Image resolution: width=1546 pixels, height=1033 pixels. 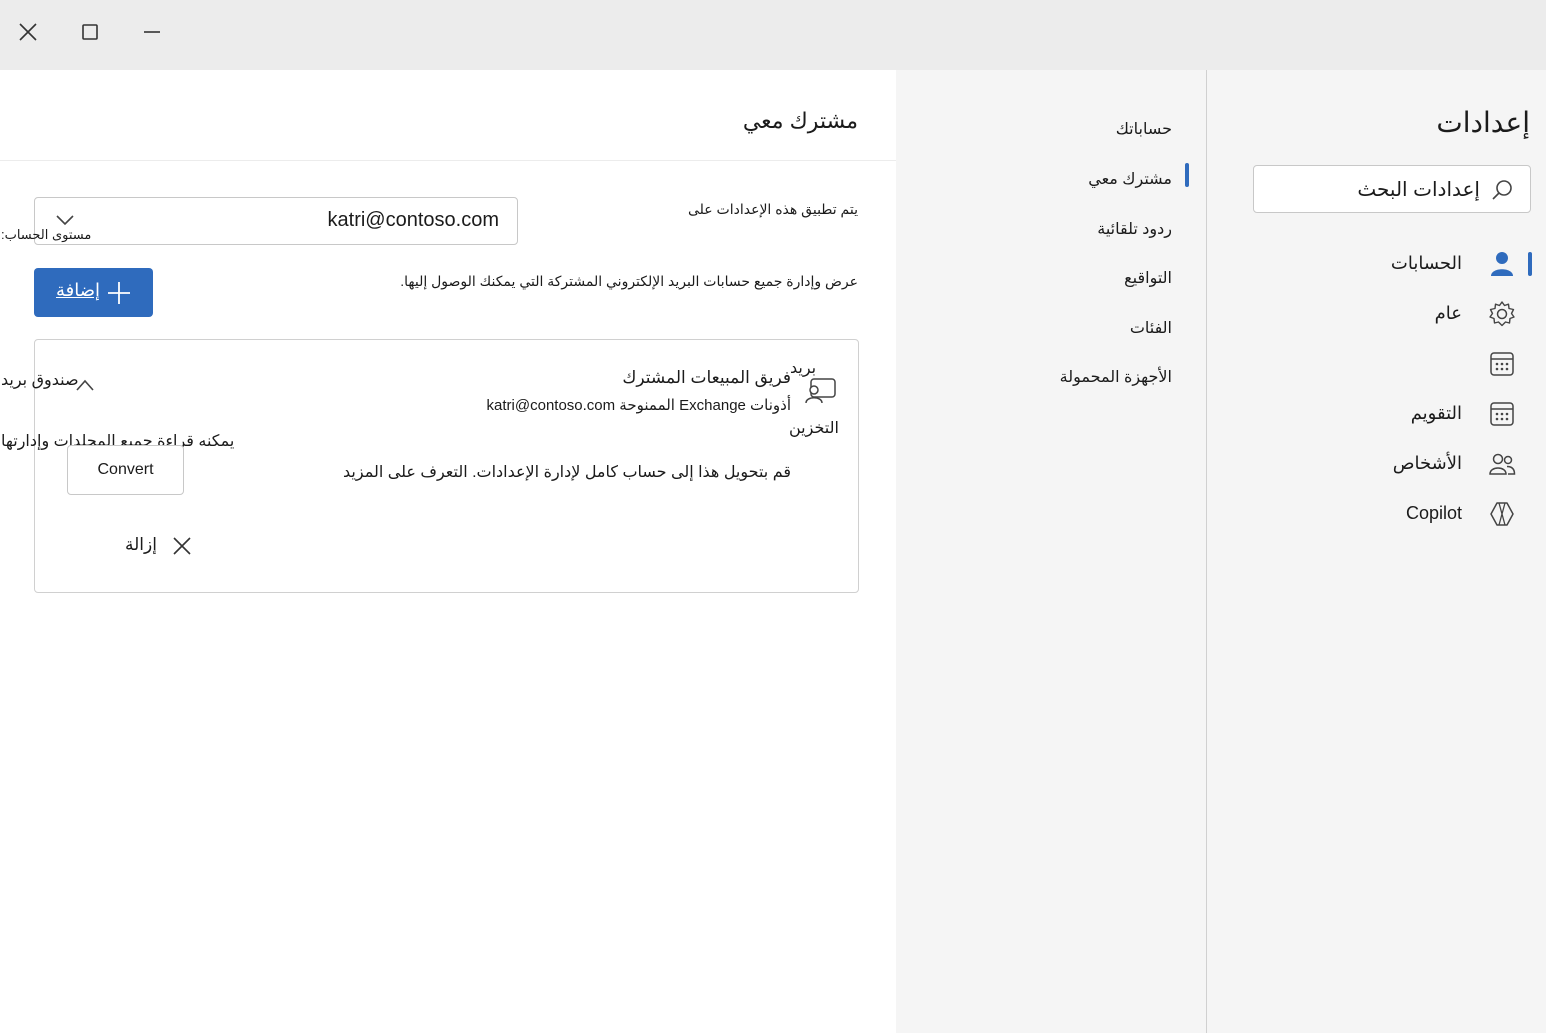 What do you see at coordinates (800, 120) in the screenshot?
I see `page-title: مشترك معي` at bounding box center [800, 120].